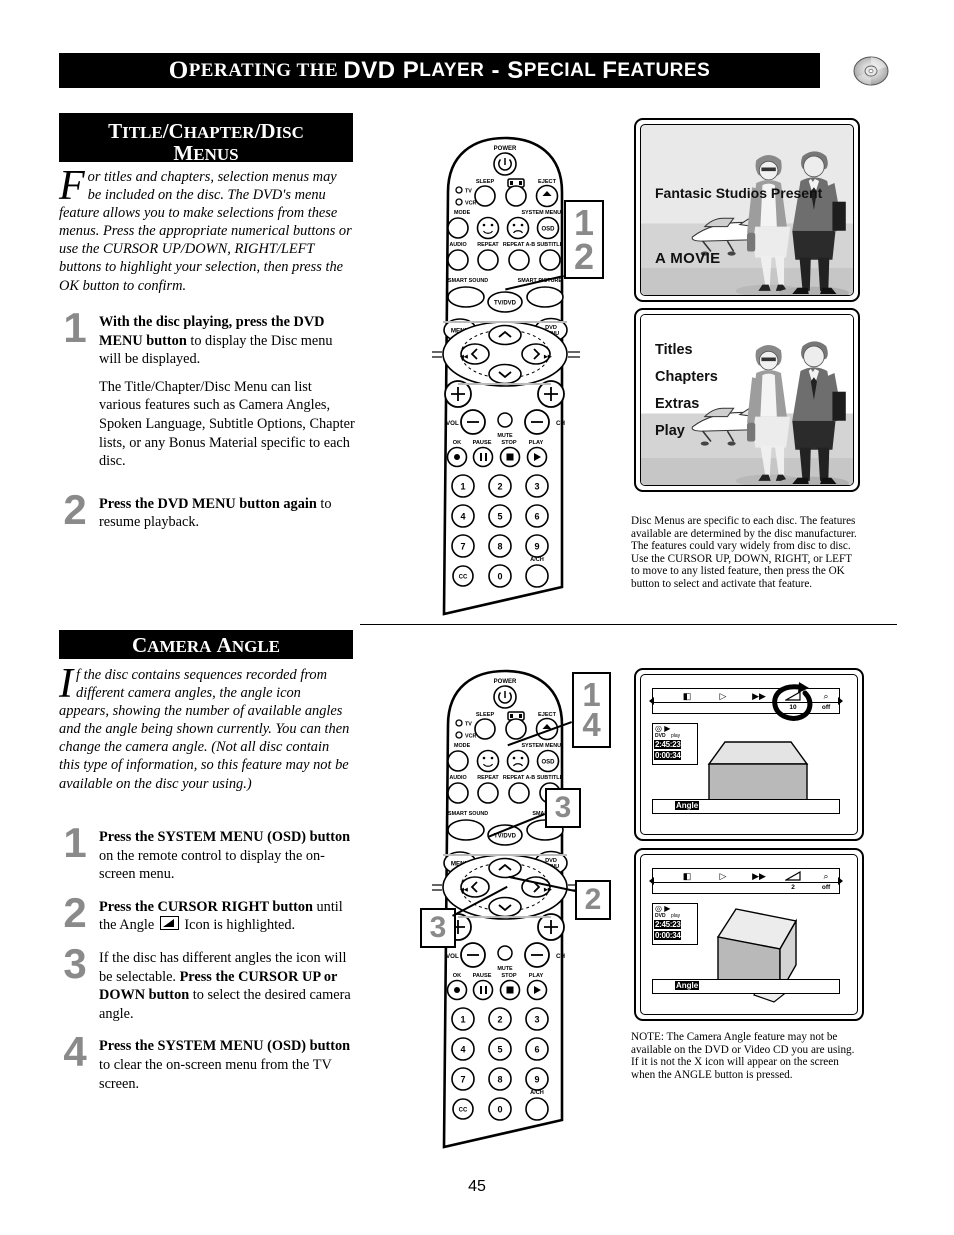  Describe the element at coordinates (536, 1050) in the screenshot. I see `svg-text: 6` at that location.